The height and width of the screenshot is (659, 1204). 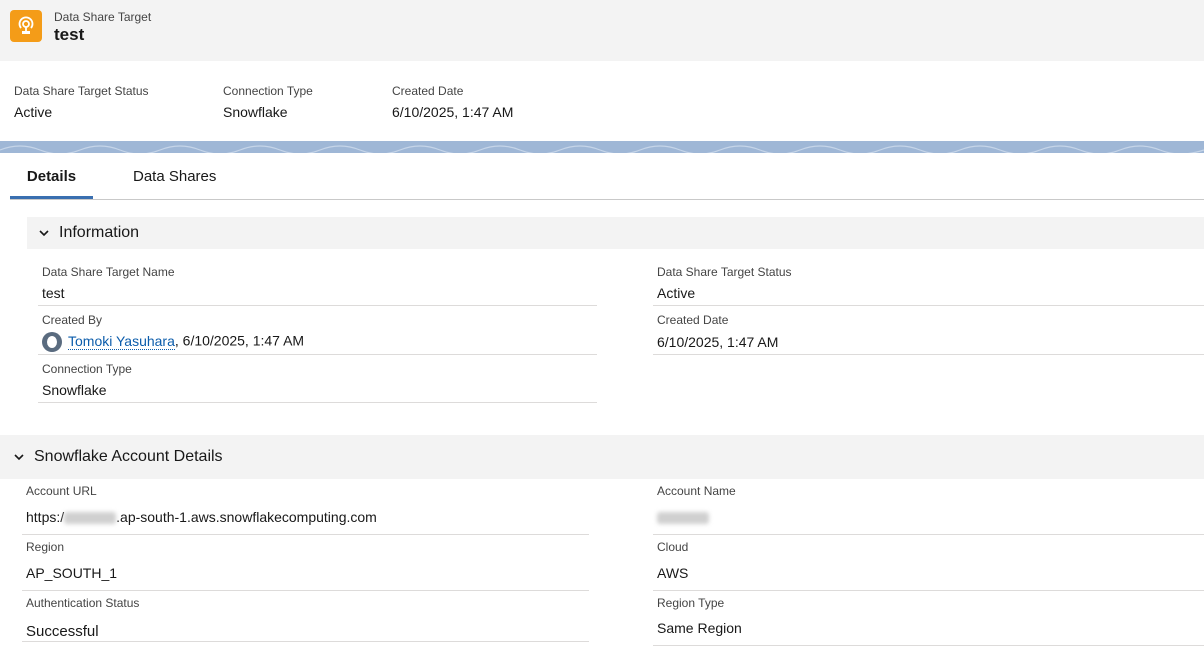 I want to click on field-label: Region, so click(x=45, y=547).